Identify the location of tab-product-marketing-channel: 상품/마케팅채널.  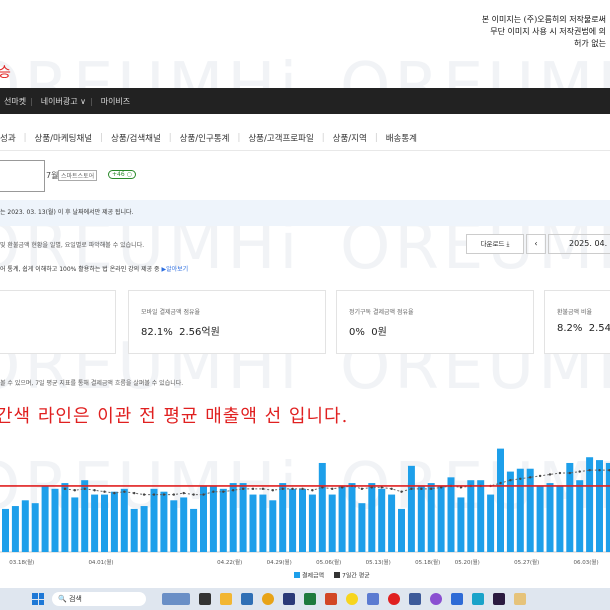
(64, 138).